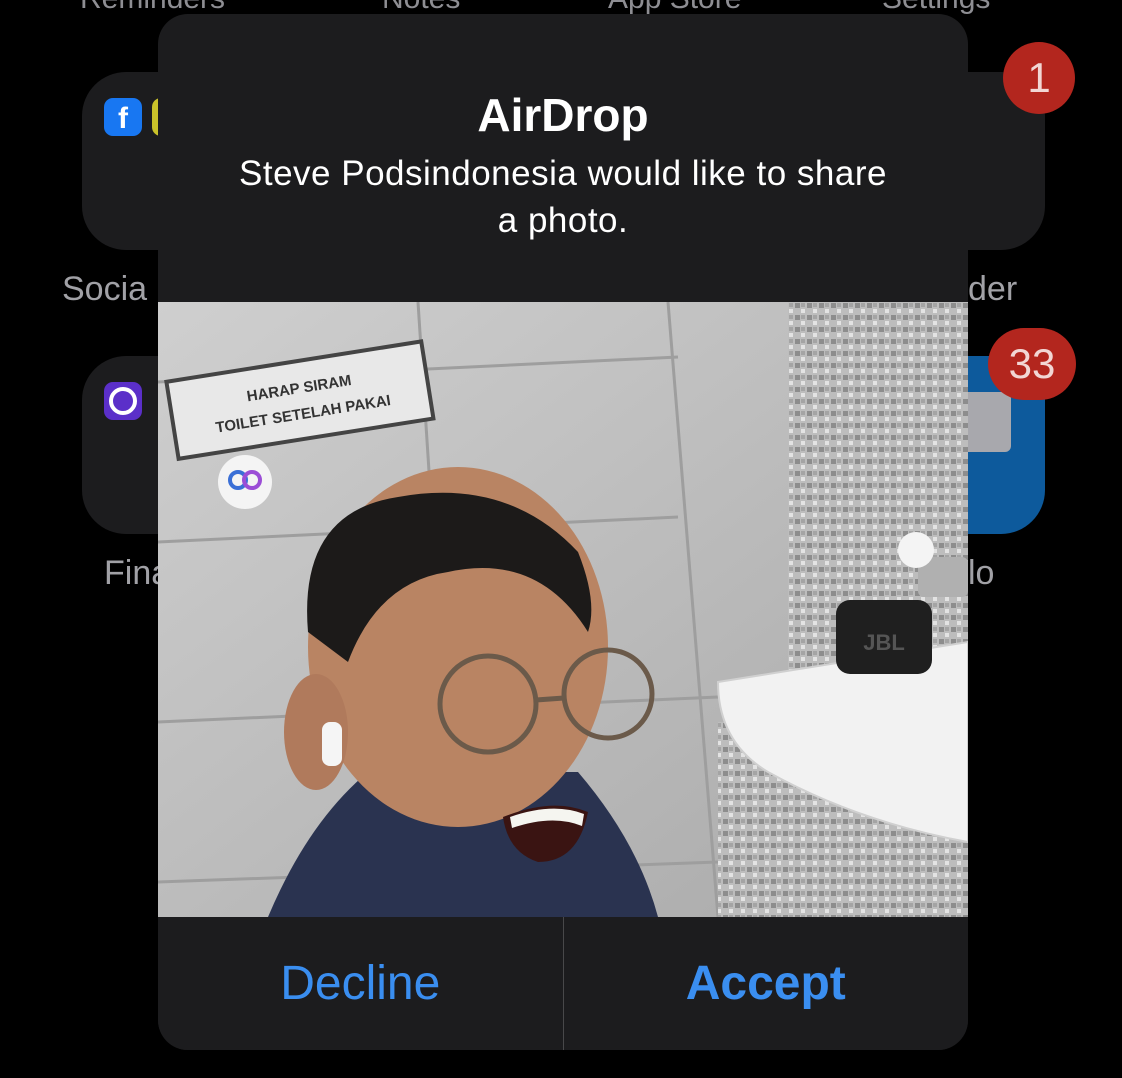  What do you see at coordinates (123, 117) in the screenshot?
I see `facebook-icon: f` at bounding box center [123, 117].